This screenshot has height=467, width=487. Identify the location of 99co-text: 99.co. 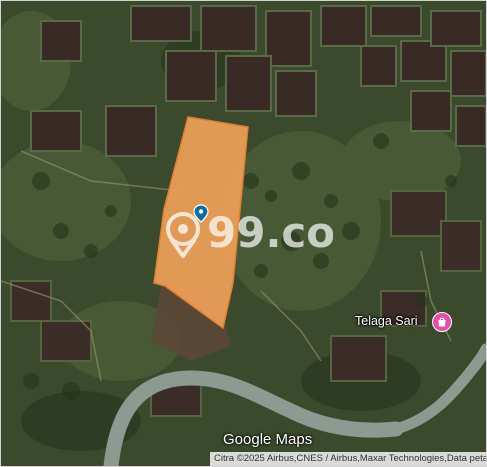
(270, 232).